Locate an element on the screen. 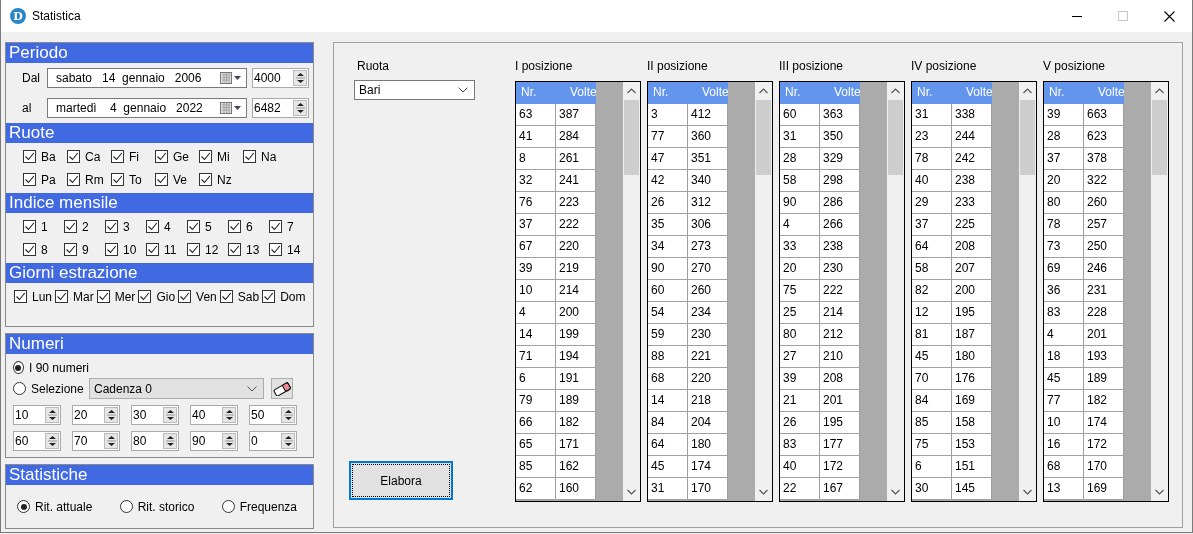 Image resolution: width=1193 pixels, height=534 pixels. checkbox: Nz is located at coordinates (221, 179).